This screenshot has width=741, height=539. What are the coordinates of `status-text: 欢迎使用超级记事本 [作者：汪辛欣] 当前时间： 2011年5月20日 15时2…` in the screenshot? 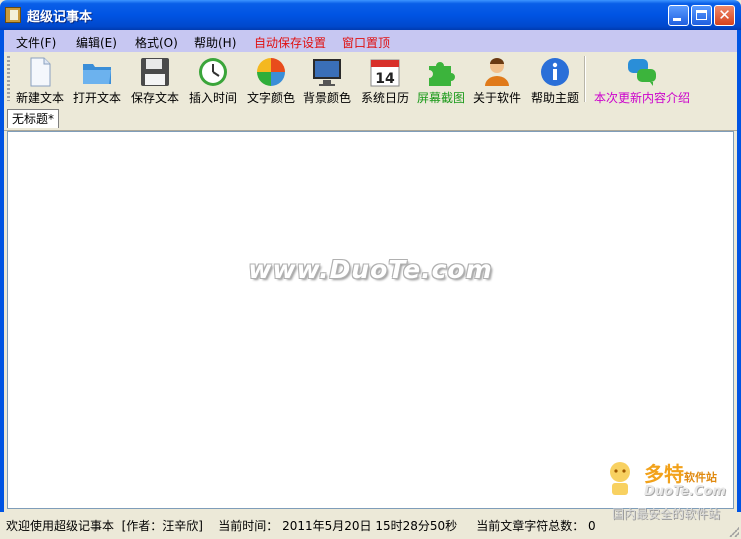 It's located at (301, 526).